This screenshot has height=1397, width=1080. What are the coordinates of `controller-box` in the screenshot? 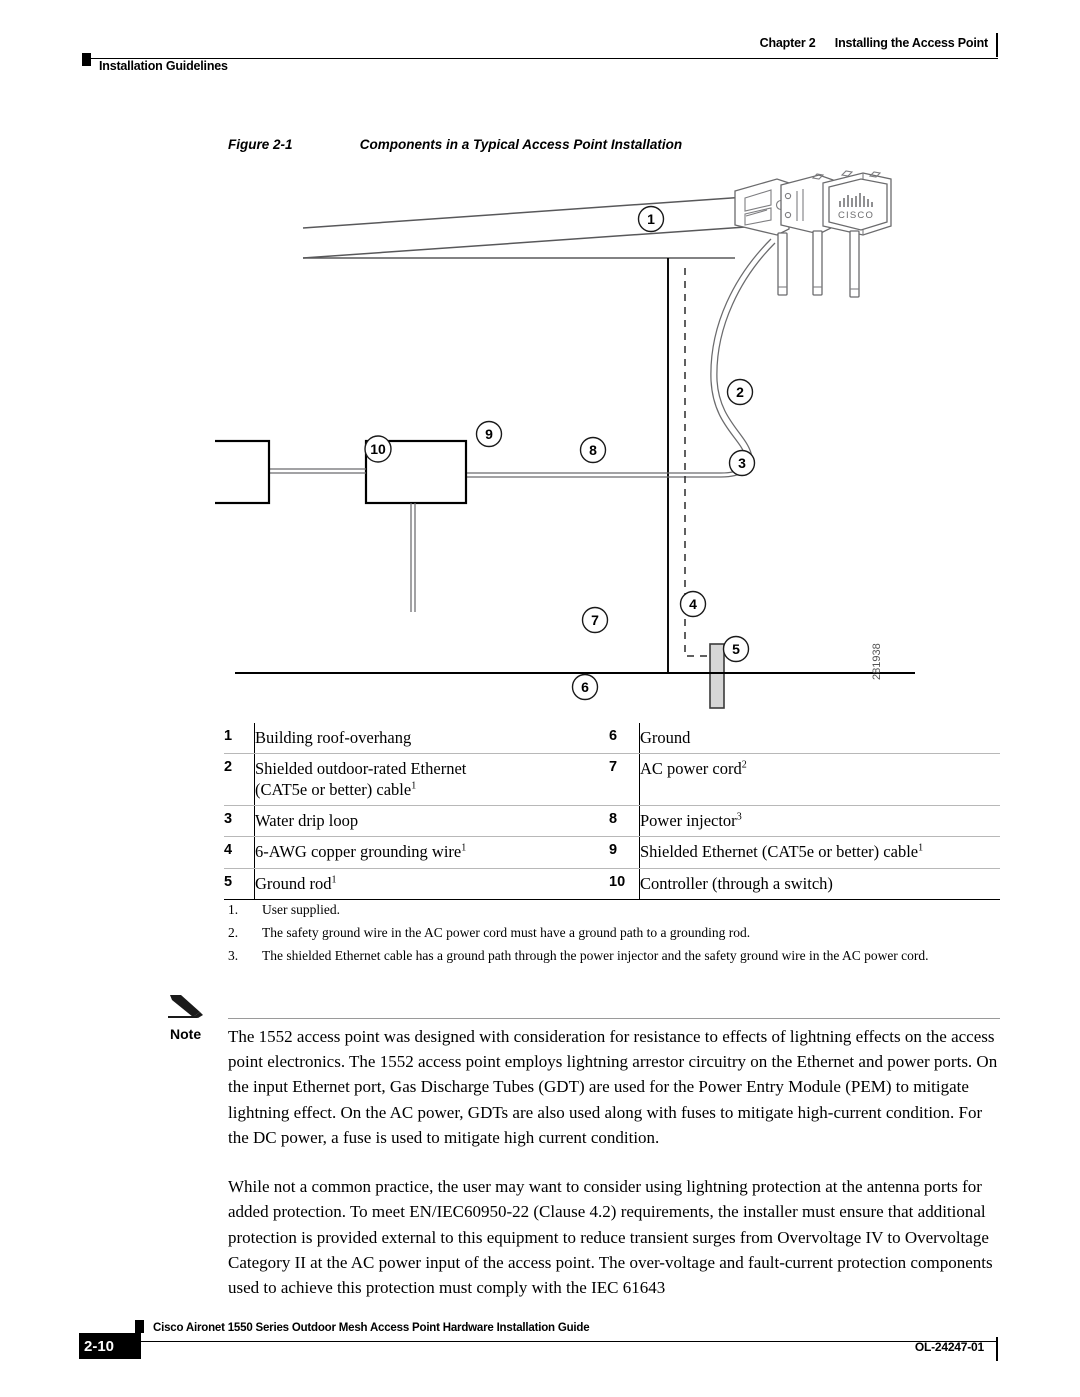 It's located at (243, 472).